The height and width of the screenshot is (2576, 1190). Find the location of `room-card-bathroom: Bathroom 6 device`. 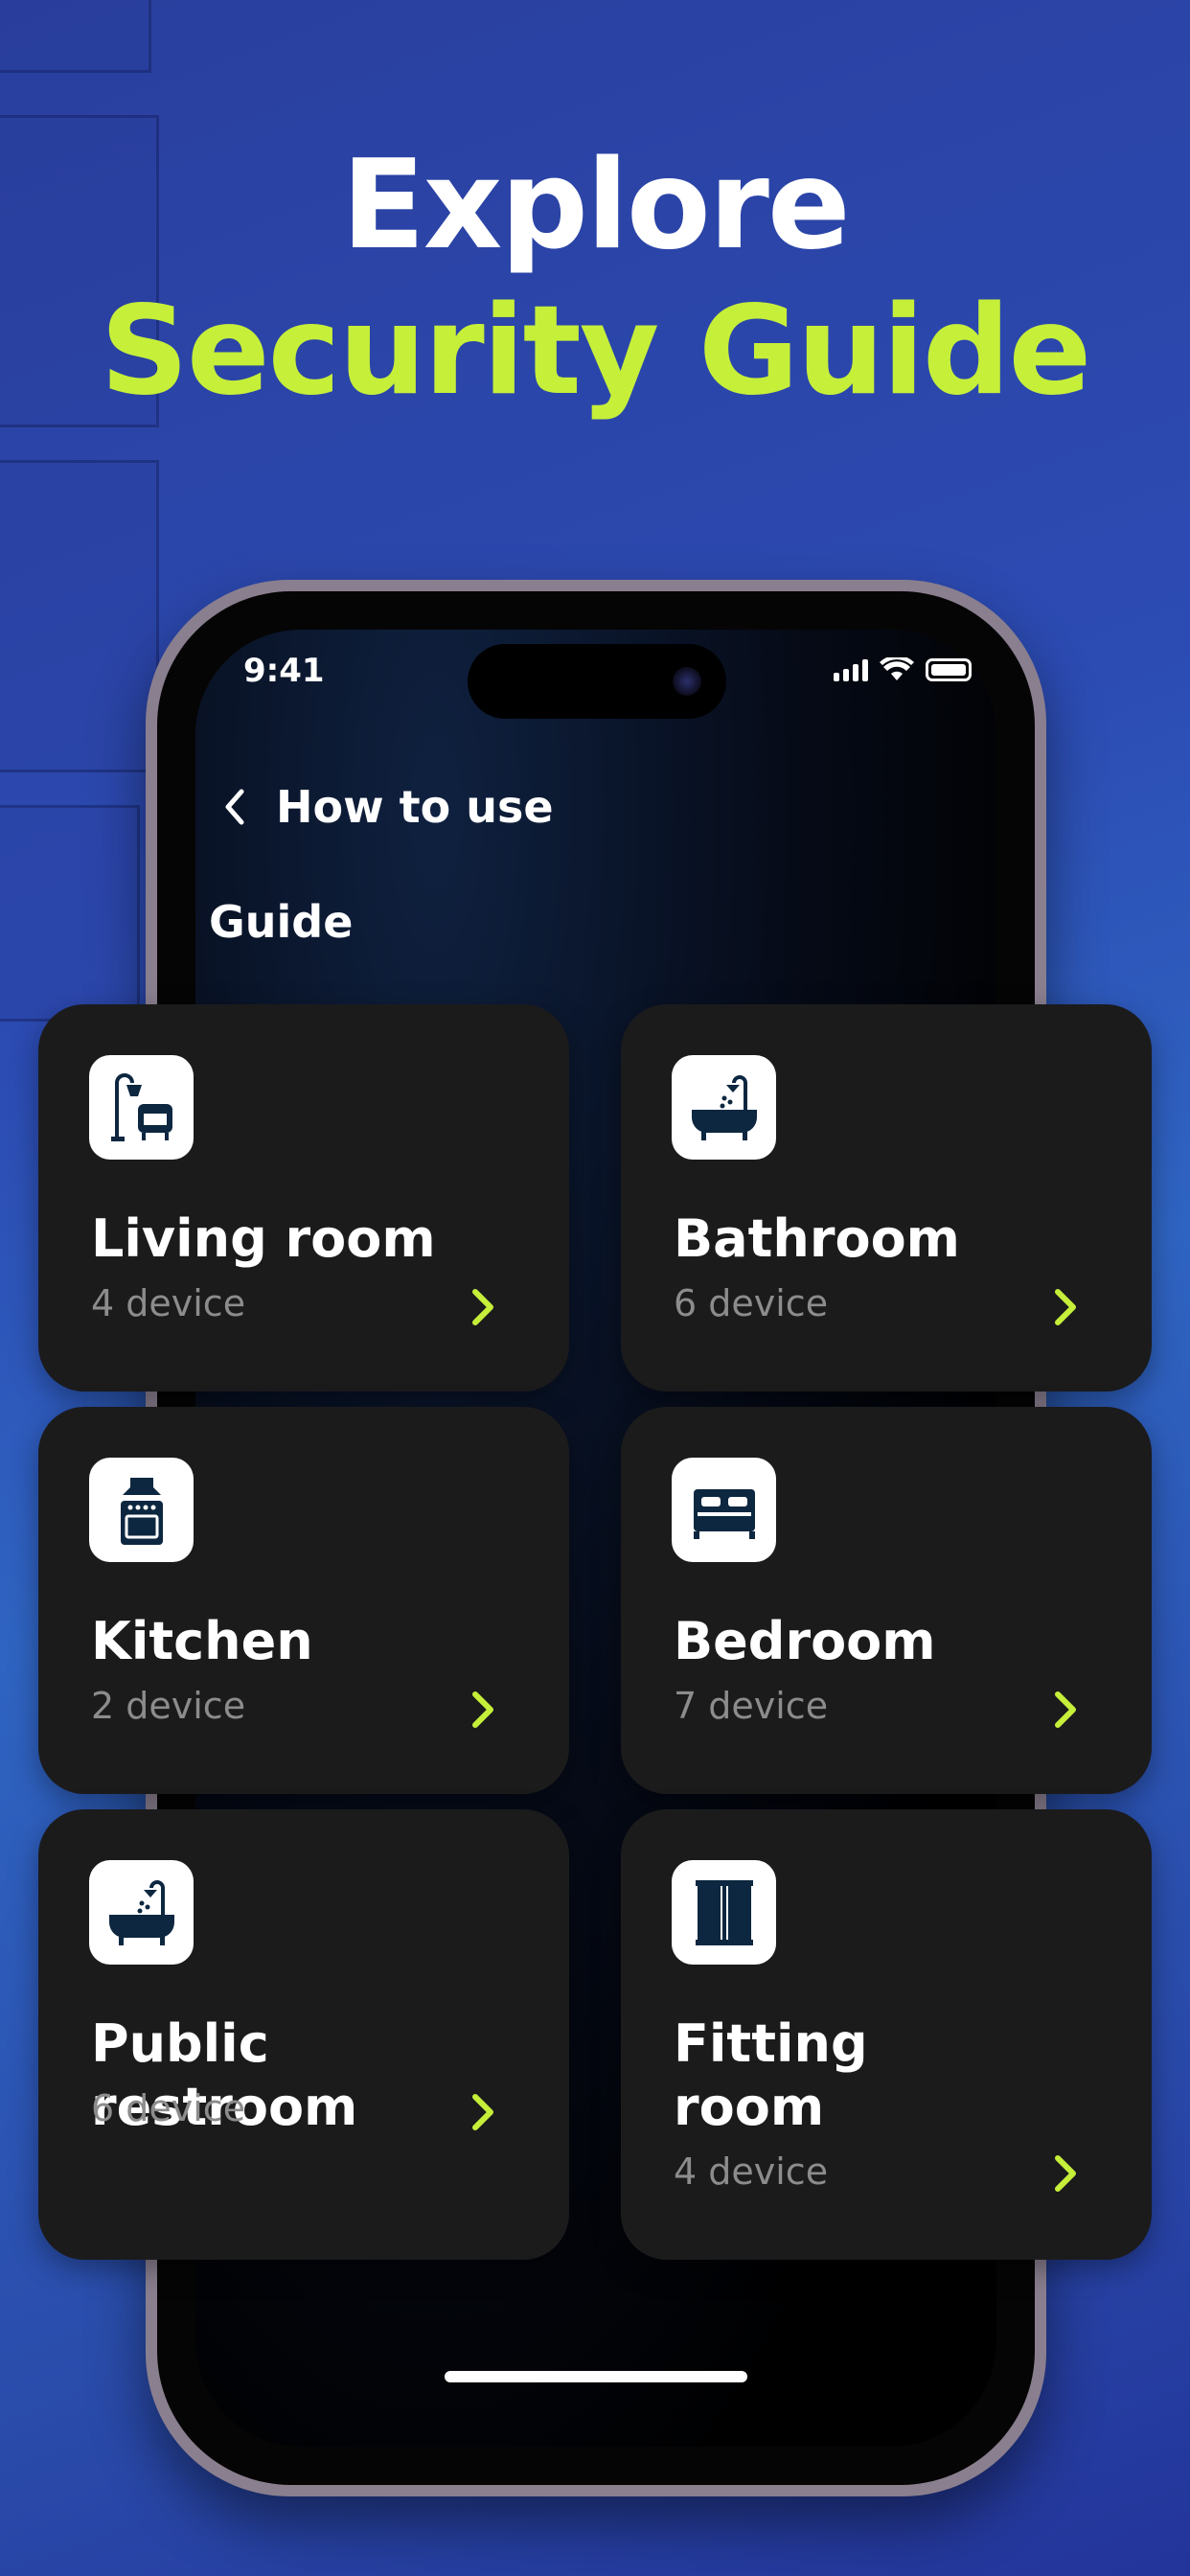

room-card-bathroom: Bathroom 6 device is located at coordinates (887, 1198).